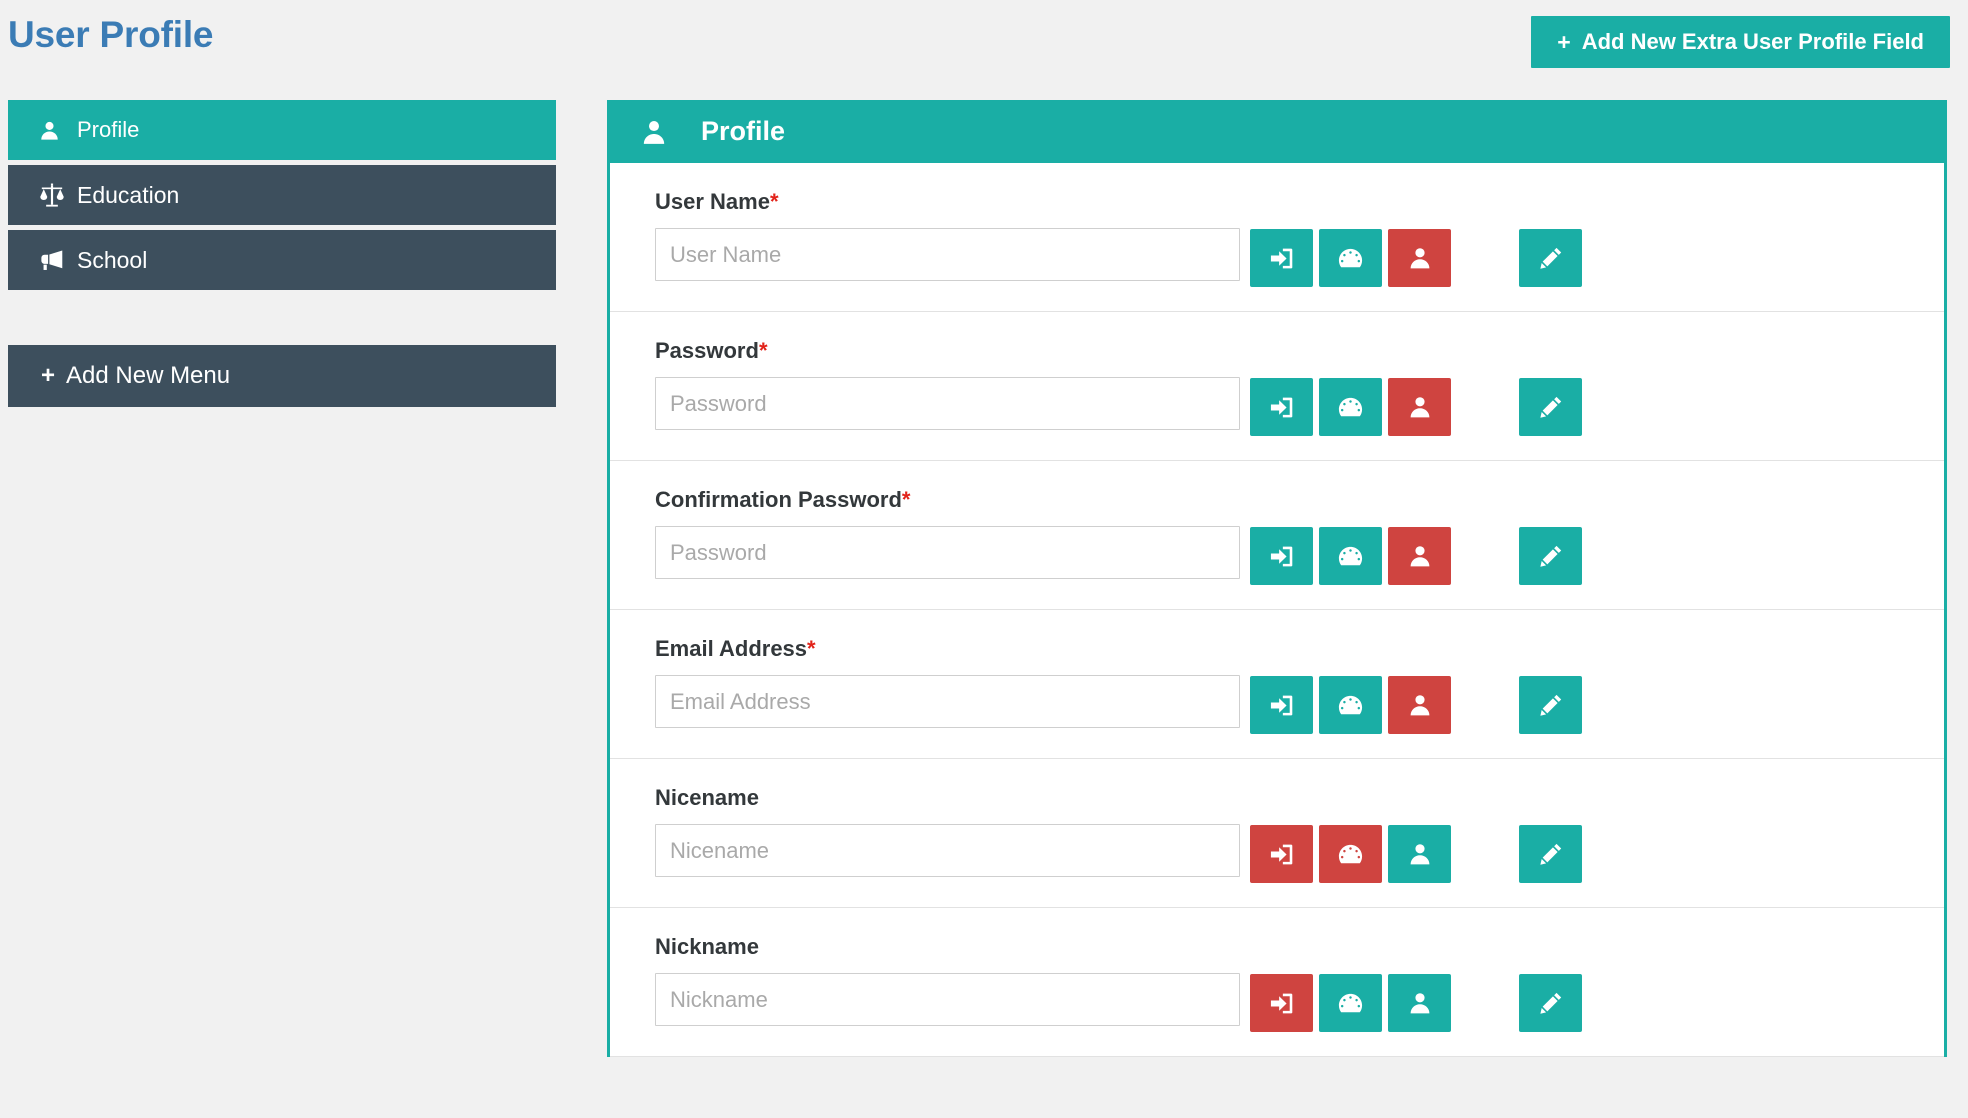 This screenshot has height=1118, width=1968. I want to click on balance-scale-icon, so click(54, 195).